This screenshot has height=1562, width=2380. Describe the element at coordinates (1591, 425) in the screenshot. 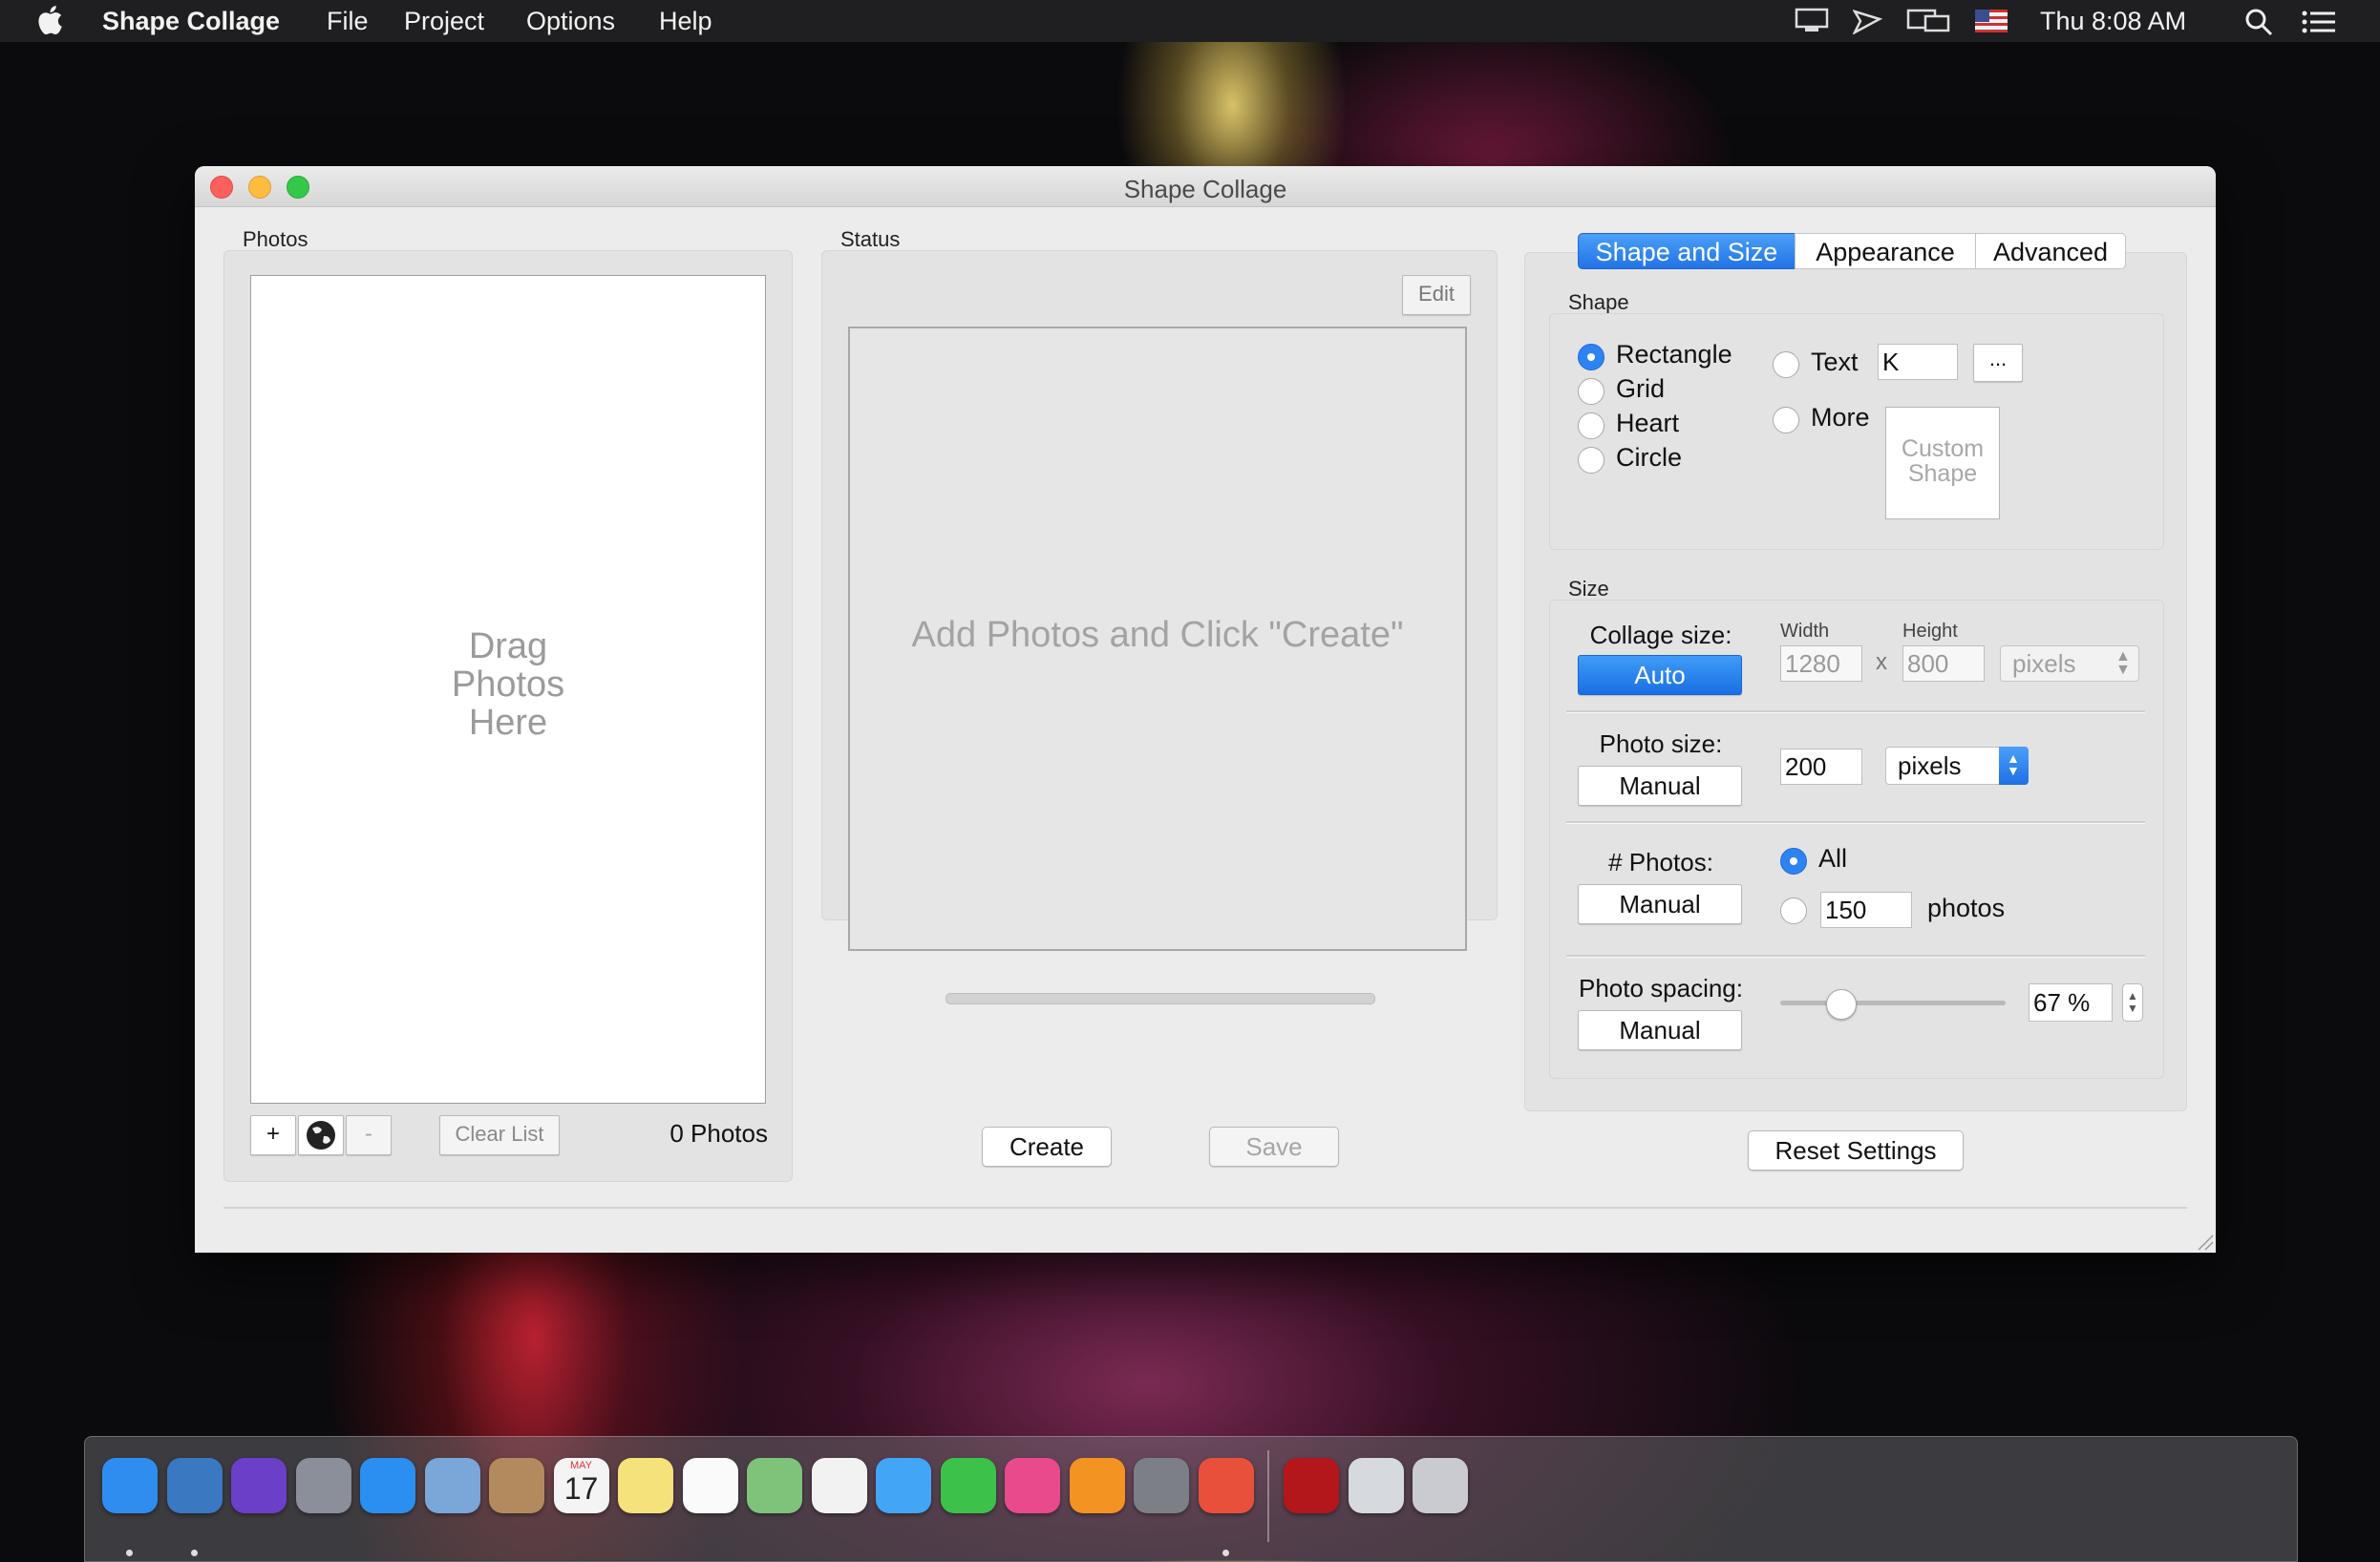

I see `radio-heart` at that location.